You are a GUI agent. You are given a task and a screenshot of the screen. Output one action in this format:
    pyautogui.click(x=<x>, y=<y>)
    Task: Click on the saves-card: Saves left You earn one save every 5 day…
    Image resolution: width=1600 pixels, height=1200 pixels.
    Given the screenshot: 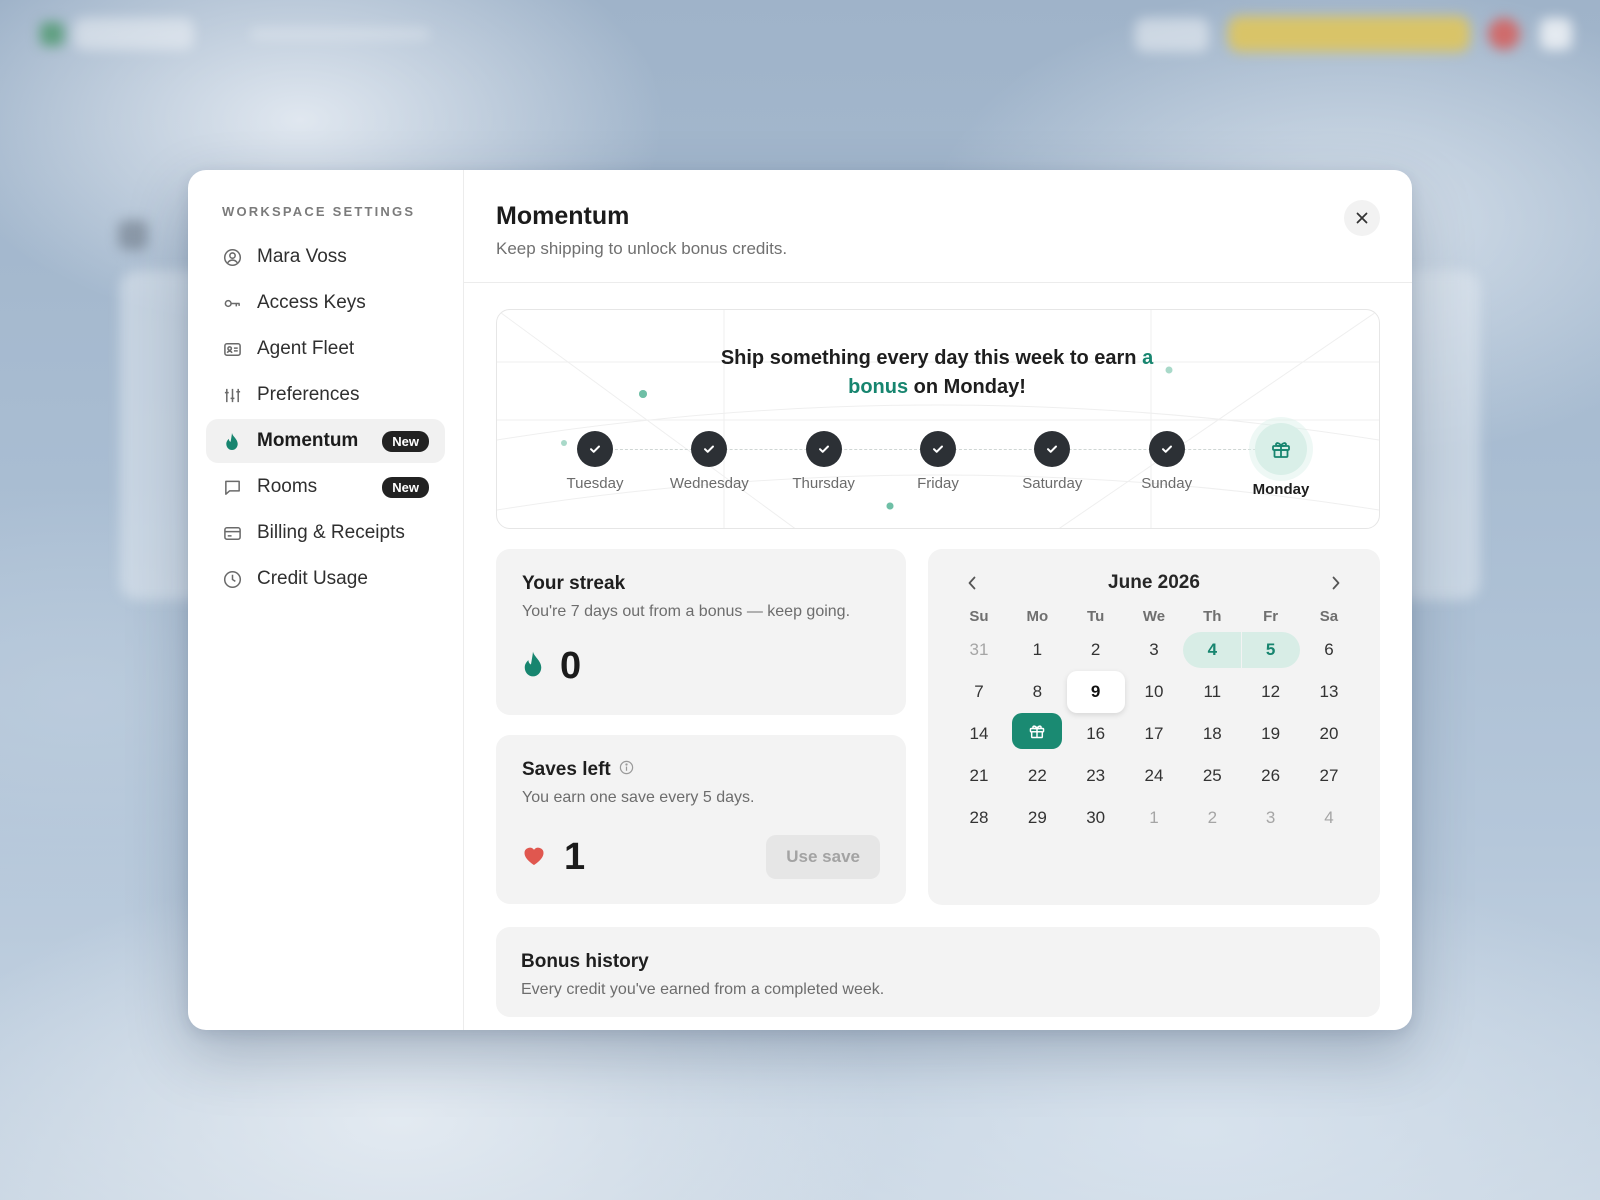 What is the action you would take?
    pyautogui.click(x=701, y=819)
    